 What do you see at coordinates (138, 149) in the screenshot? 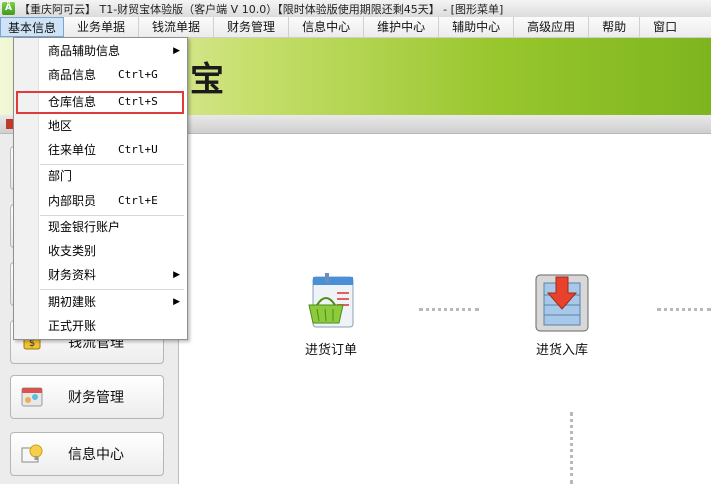
I see `menu-item-shortcut: Ctrl+U` at bounding box center [138, 149].